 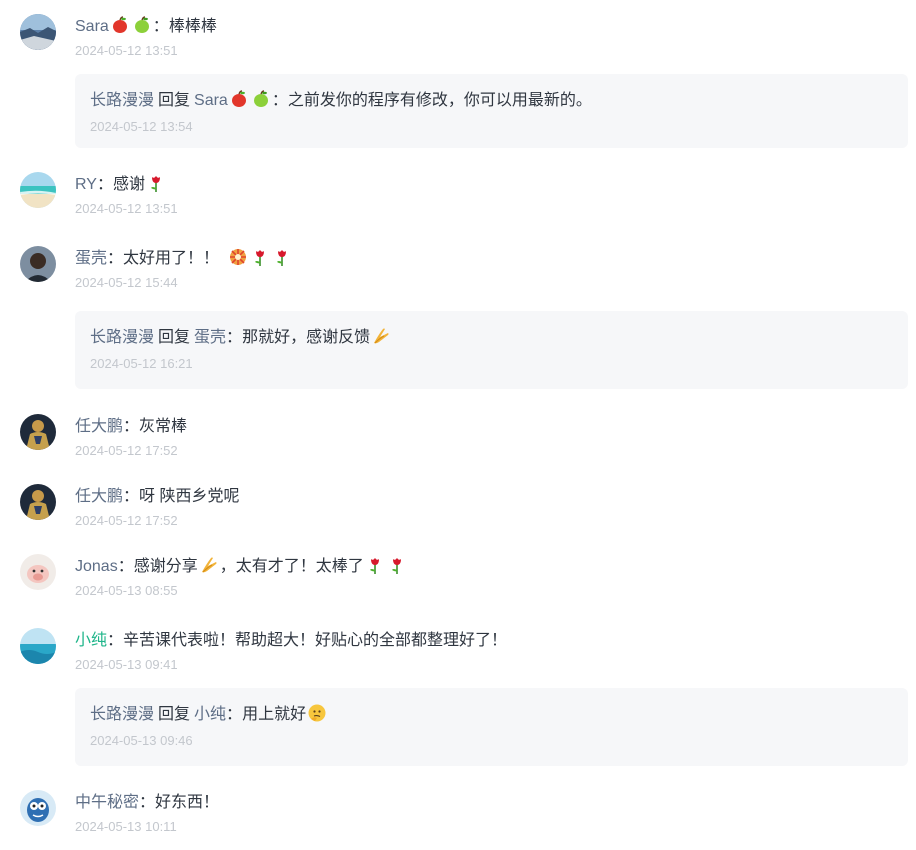 I want to click on comment-content-part: 感谢分享, so click(x=165, y=566).